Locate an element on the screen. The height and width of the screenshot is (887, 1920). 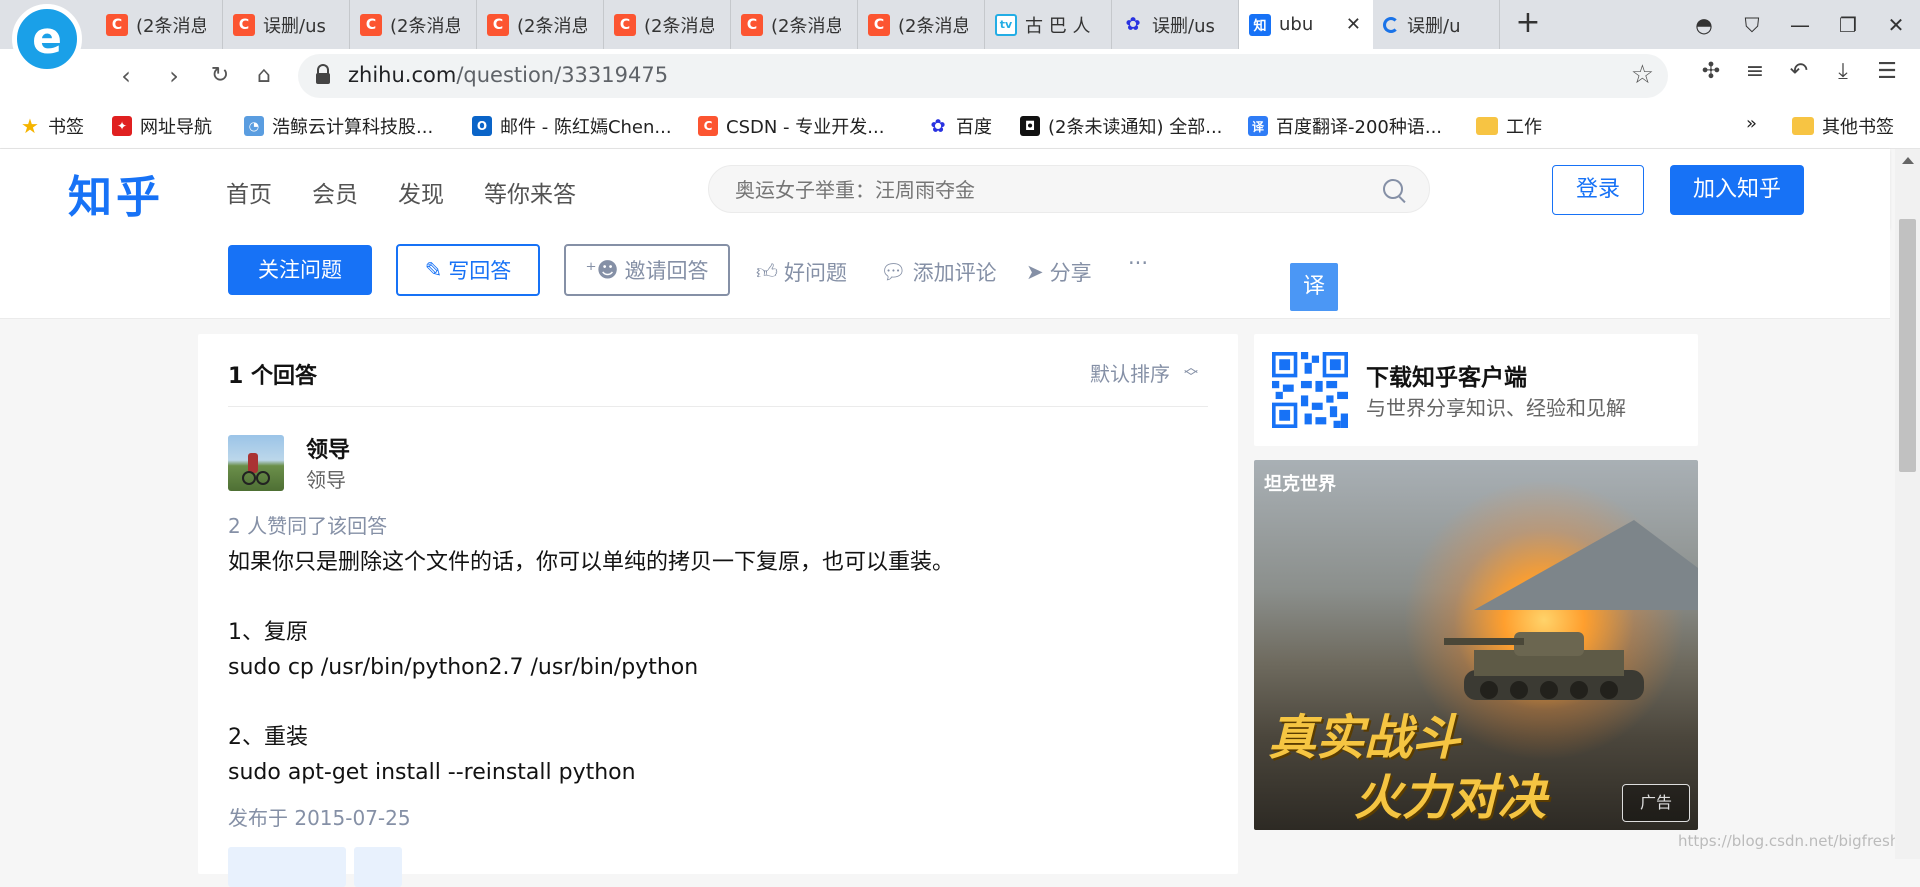
bookmark-folder: 工作 is located at coordinates (1509, 126).